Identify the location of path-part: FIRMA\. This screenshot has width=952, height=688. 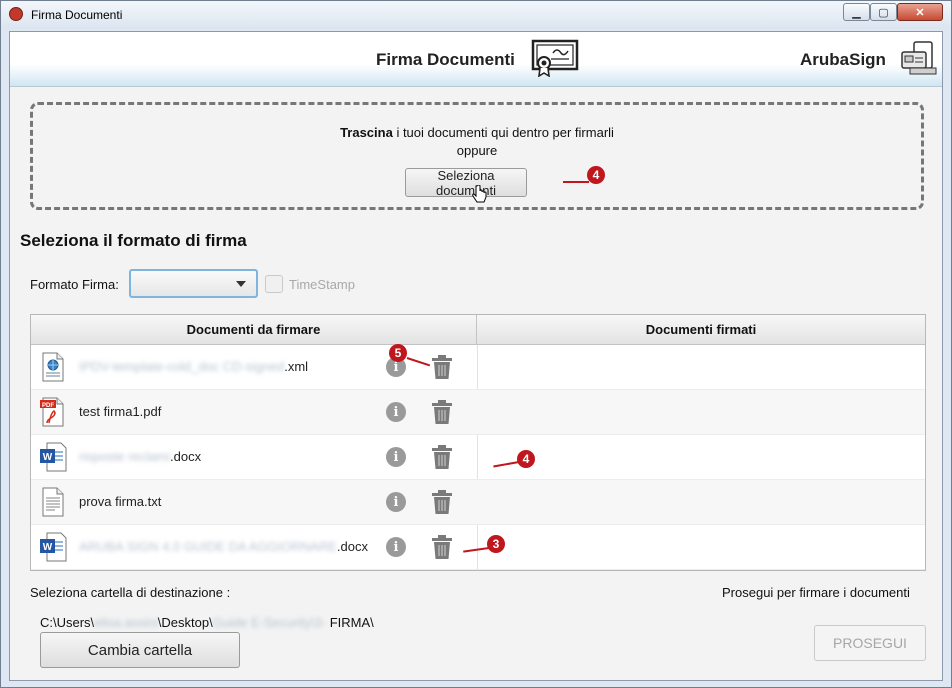
(350, 622).